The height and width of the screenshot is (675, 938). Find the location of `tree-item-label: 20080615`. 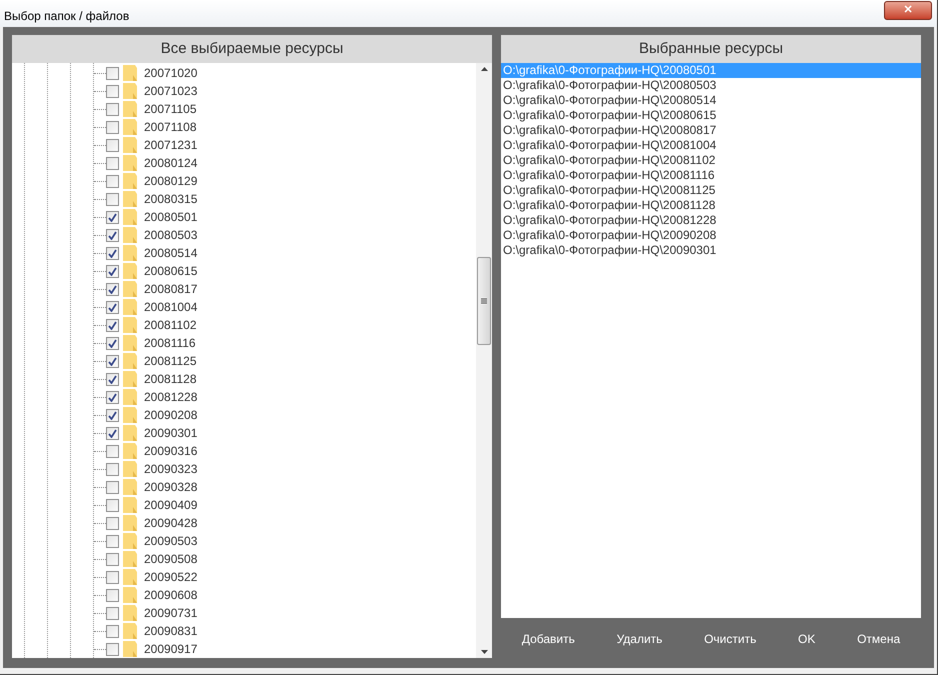

tree-item-label: 20080615 is located at coordinates (171, 271).